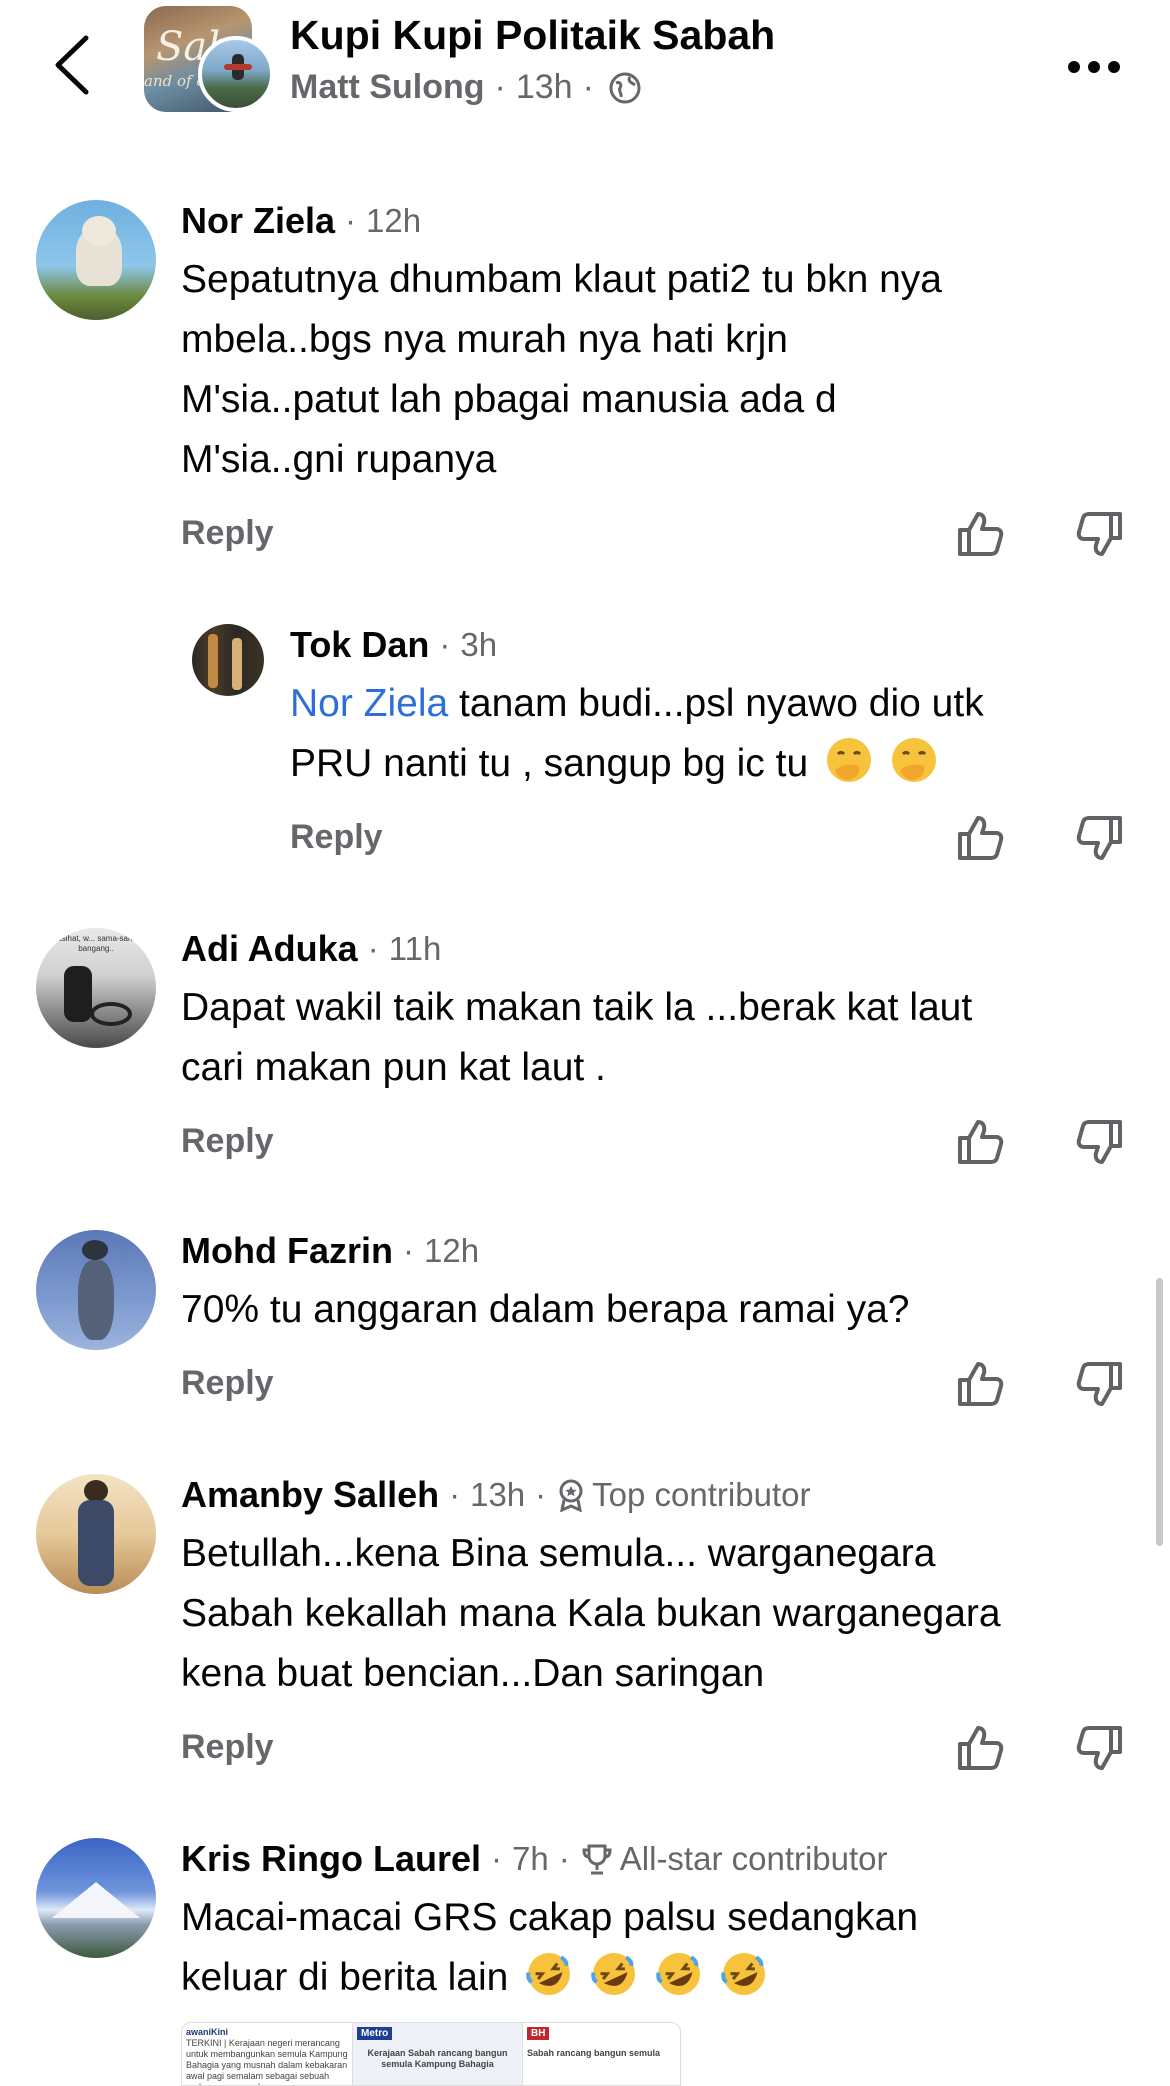  Describe the element at coordinates (532, 35) in the screenshot. I see `group-name: Kupi Kupi Politaik Sabah` at that location.